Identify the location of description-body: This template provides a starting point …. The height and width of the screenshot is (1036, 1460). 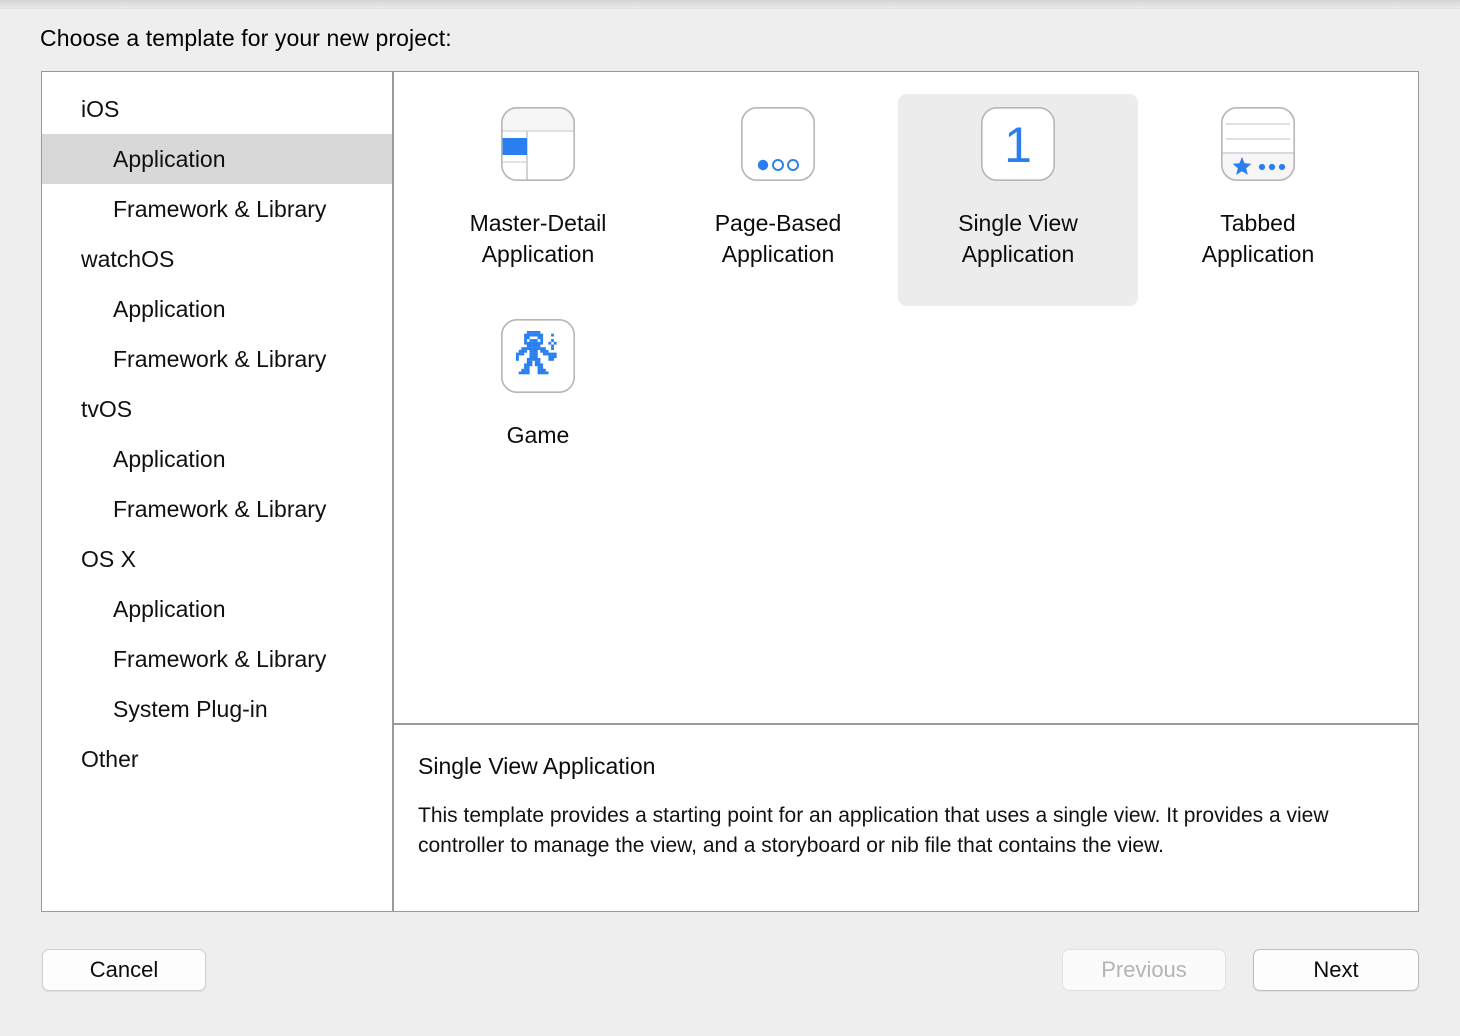
(873, 830).